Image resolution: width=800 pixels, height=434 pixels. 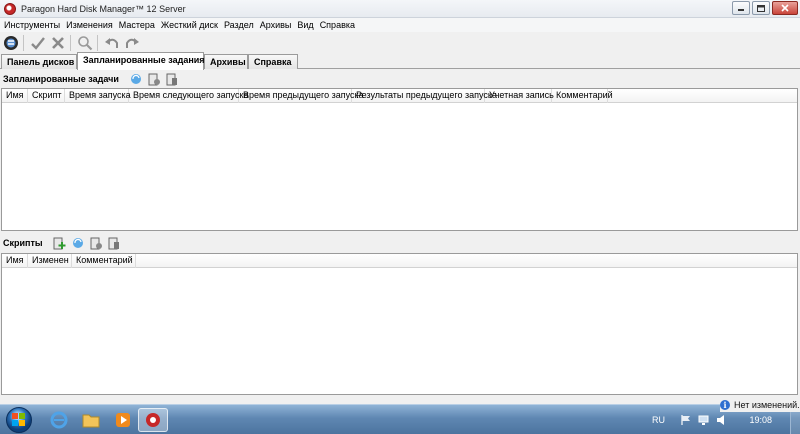 What do you see at coordinates (141, 61) in the screenshot?
I see `tab-scheduled-tasks: Запланированные задания` at bounding box center [141, 61].